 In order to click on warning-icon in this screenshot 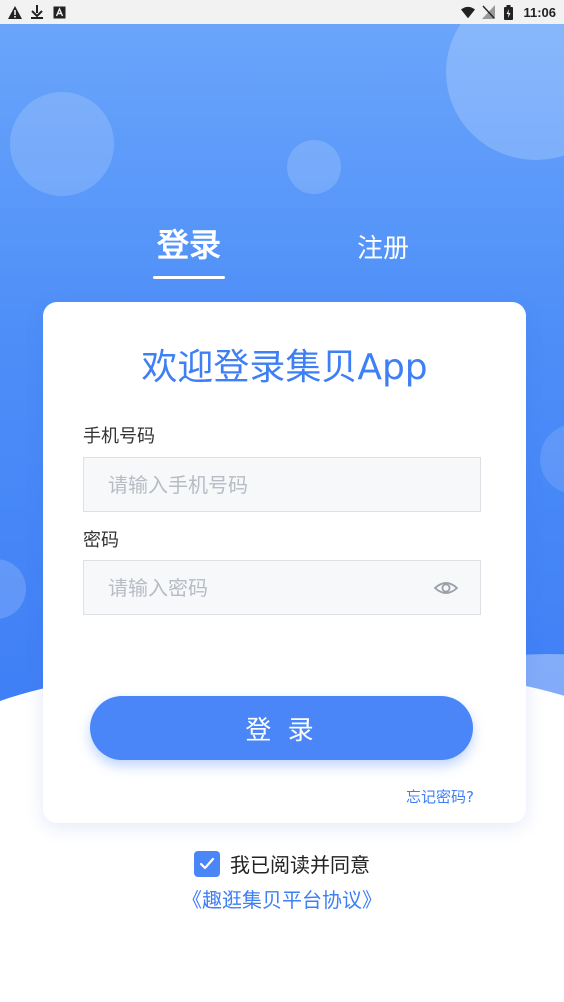, I will do `click(15, 12)`.